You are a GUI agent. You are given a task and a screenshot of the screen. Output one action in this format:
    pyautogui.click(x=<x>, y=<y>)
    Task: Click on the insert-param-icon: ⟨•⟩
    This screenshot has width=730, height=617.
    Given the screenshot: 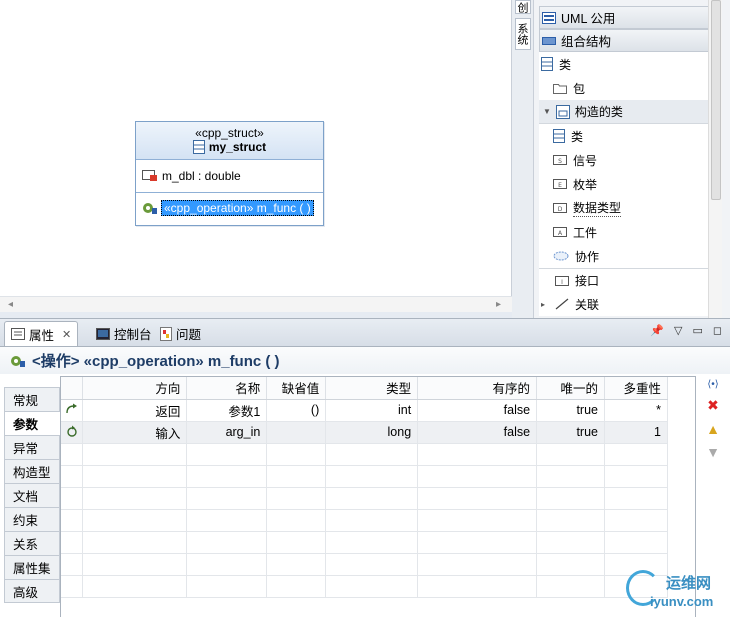 What is the action you would take?
    pyautogui.click(x=712, y=384)
    